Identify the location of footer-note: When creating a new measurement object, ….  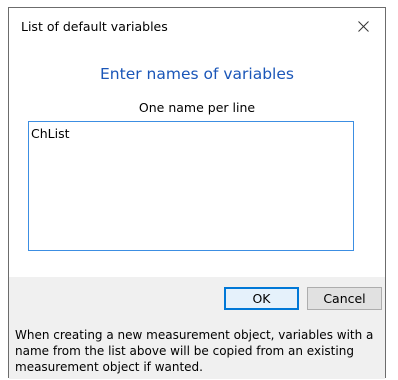
(197, 349).